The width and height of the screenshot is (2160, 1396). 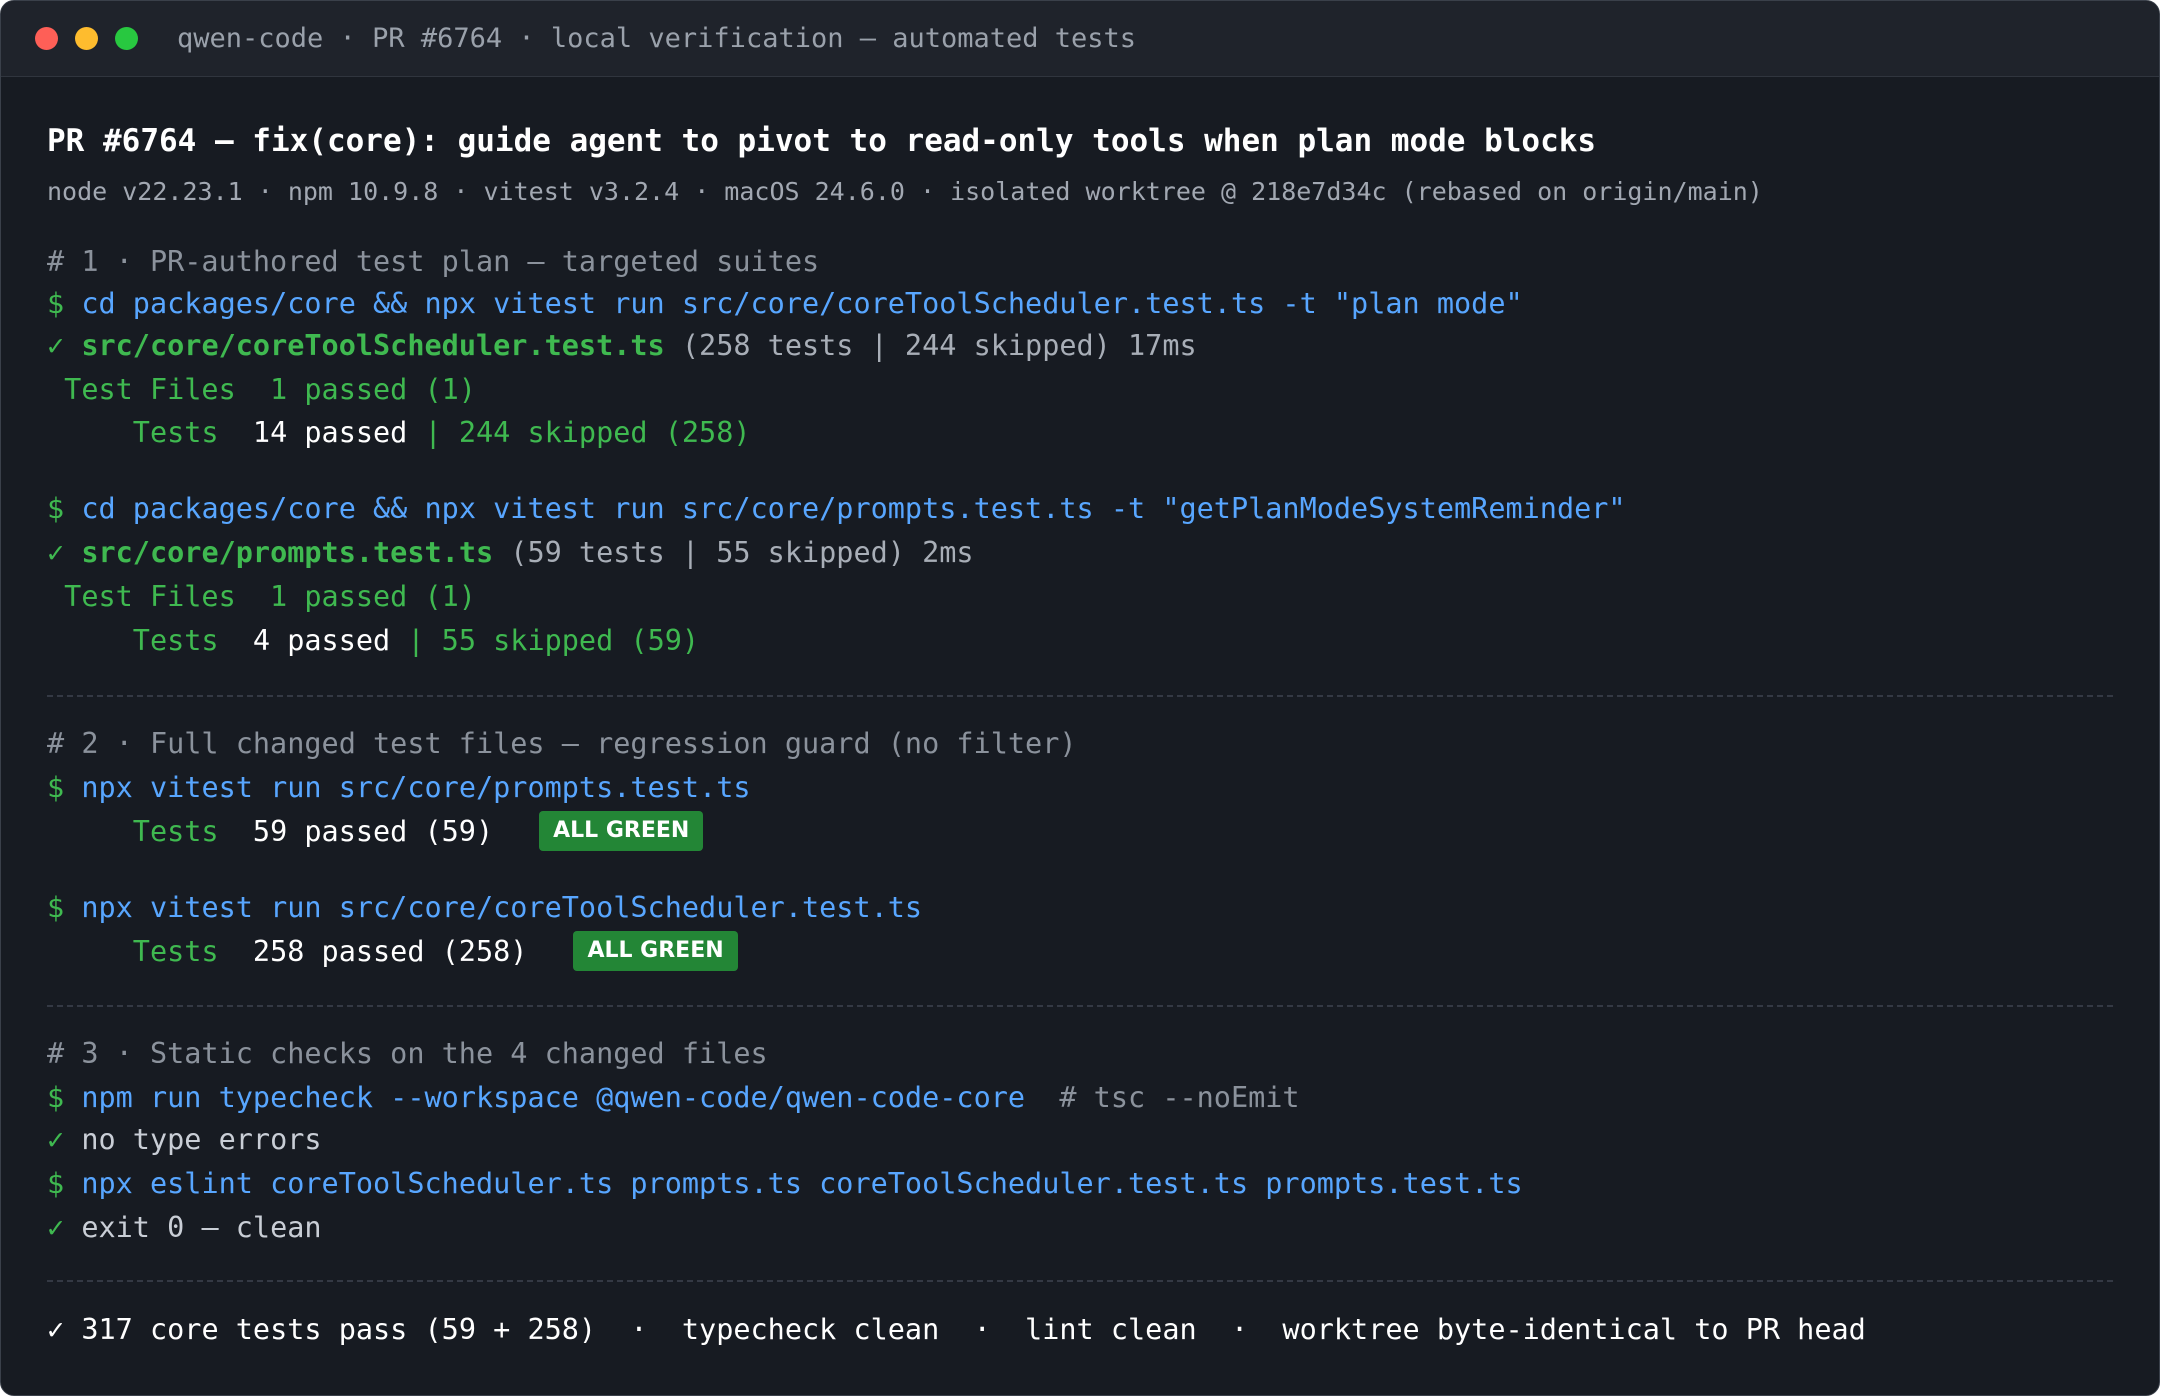 I want to click on check-result-text: exit 0 — clean, so click(x=193, y=1227).